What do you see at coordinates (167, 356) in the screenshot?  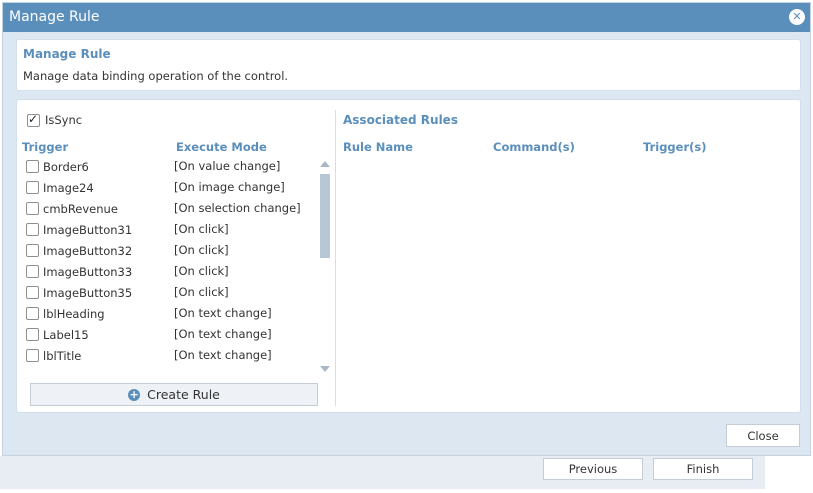 I see `list-item: lblTitle [On text change]` at bounding box center [167, 356].